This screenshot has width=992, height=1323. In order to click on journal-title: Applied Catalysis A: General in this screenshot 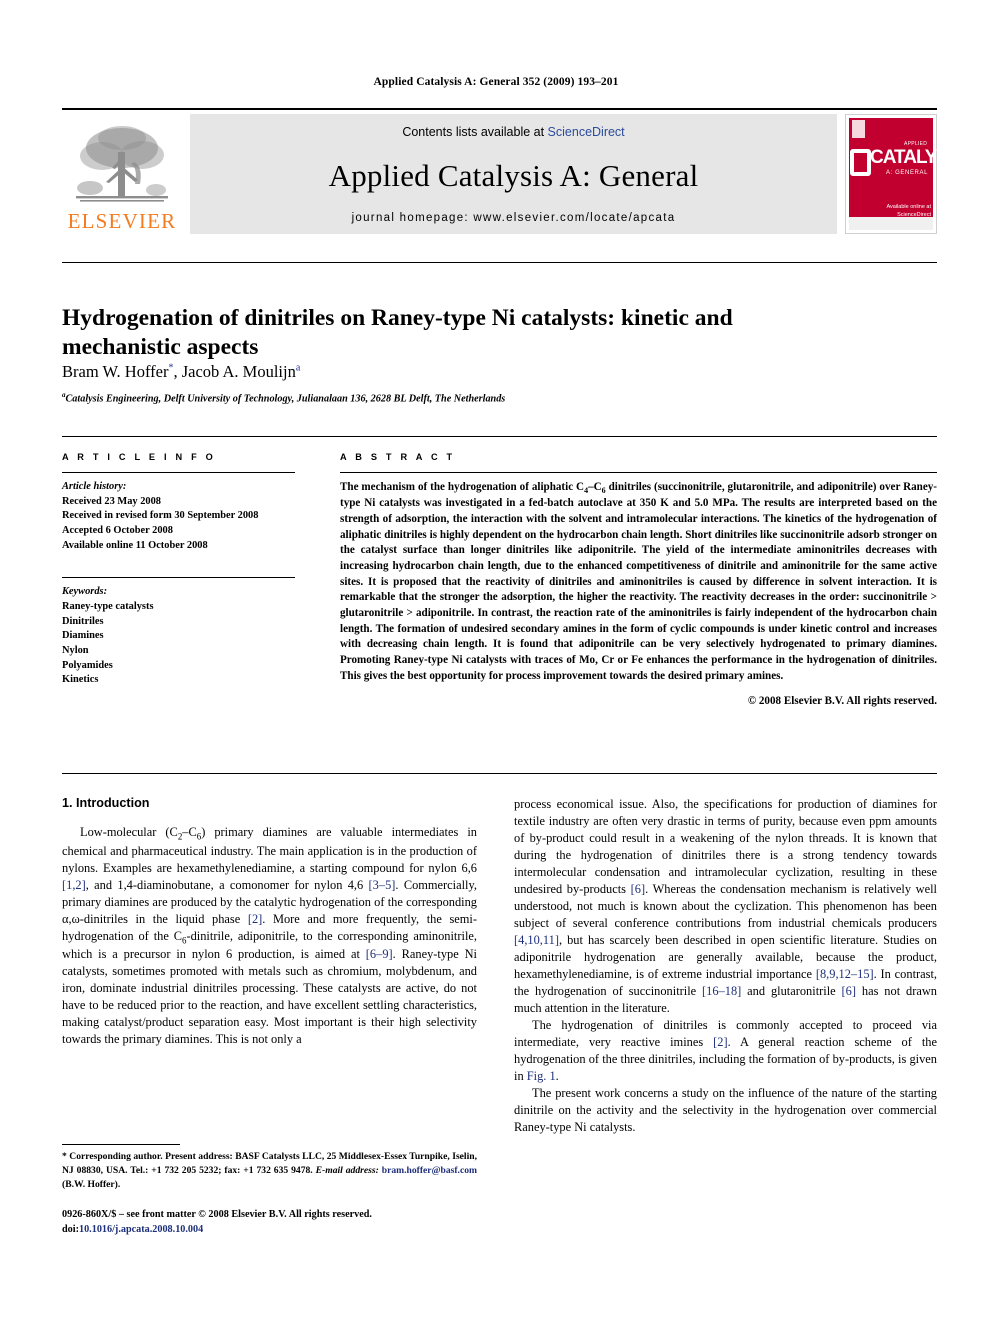, I will do `click(513, 175)`.